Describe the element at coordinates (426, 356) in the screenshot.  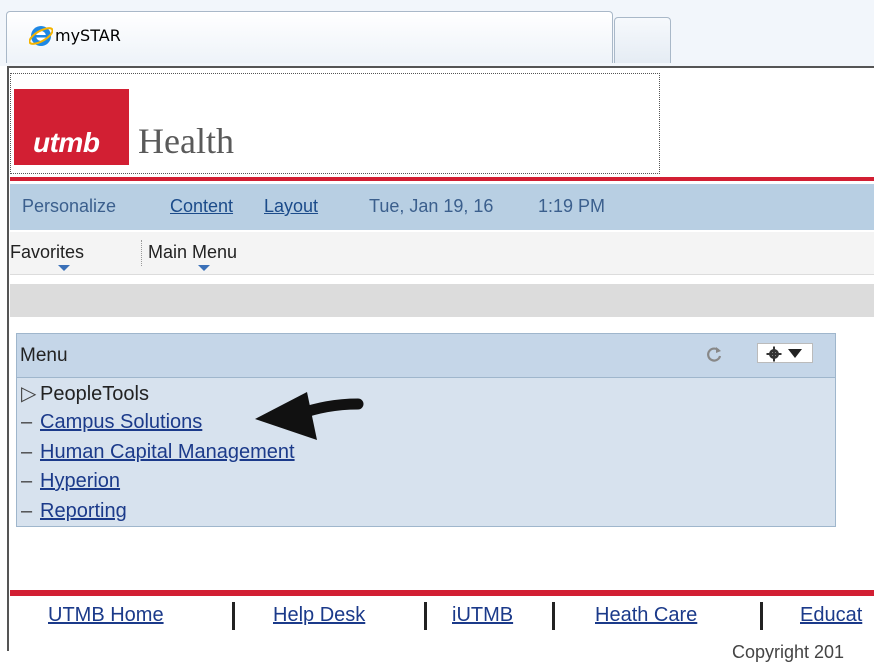
I see `menu-pagelet-header: Menu` at that location.